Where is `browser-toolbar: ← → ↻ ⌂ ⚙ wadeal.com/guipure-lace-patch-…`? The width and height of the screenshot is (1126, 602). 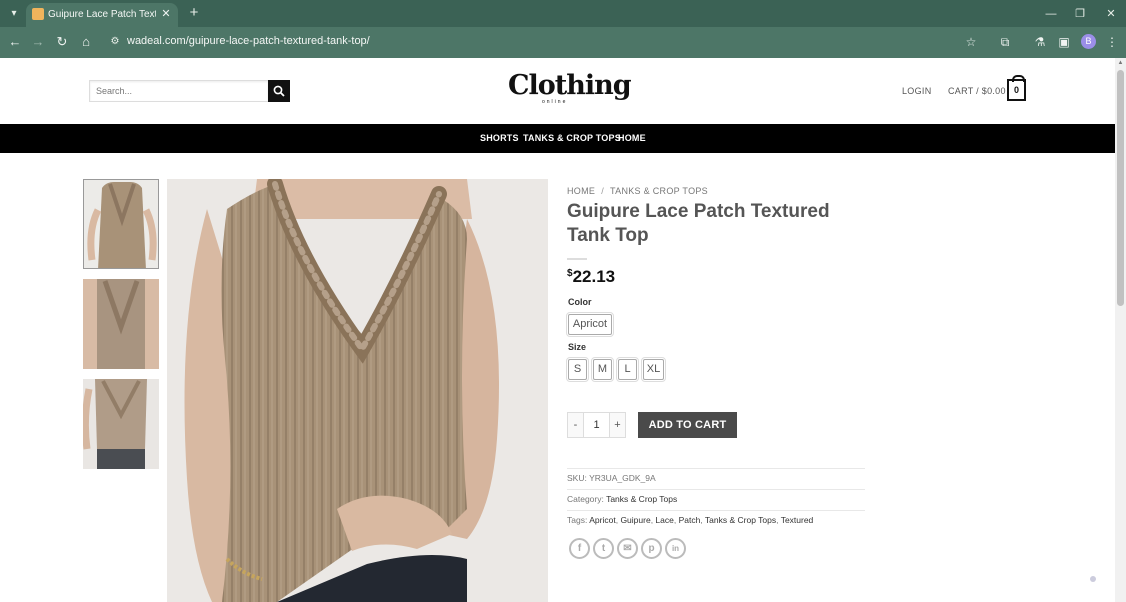
browser-toolbar: ← → ↻ ⌂ ⚙ wadeal.com/guipure-lace-patch-… is located at coordinates (563, 42).